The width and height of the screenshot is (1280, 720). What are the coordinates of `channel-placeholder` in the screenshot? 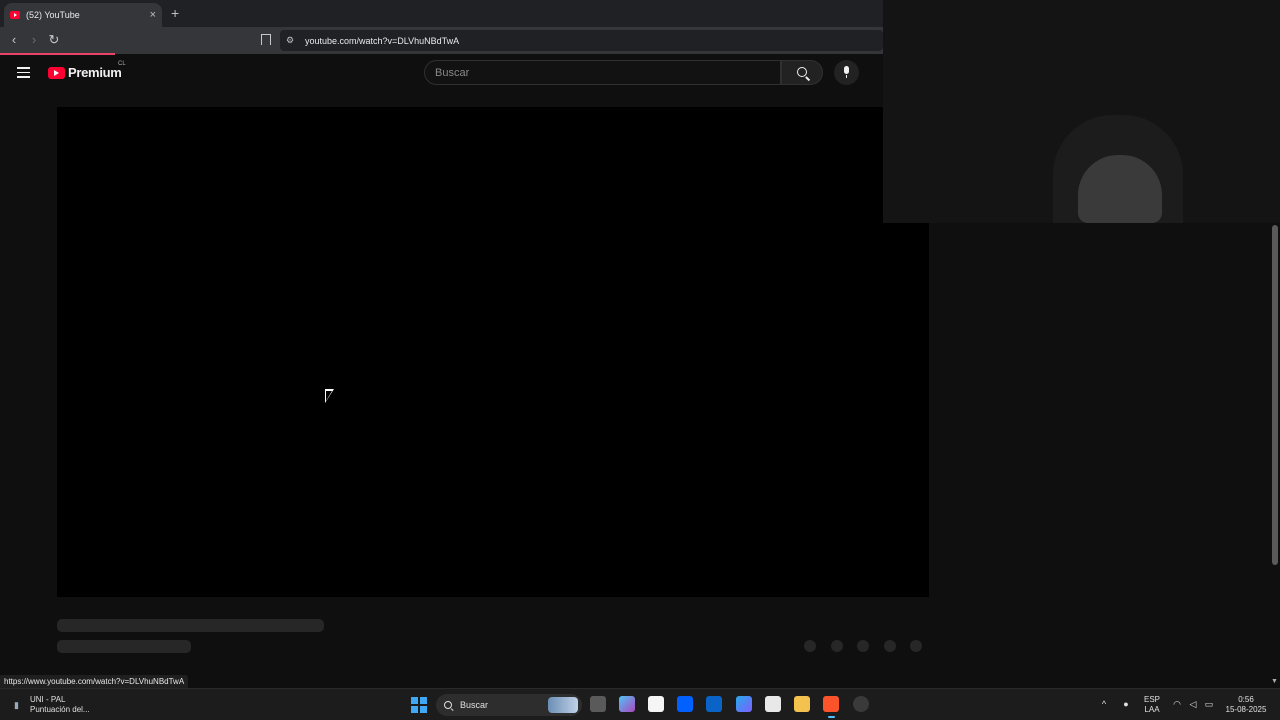 It's located at (124, 646).